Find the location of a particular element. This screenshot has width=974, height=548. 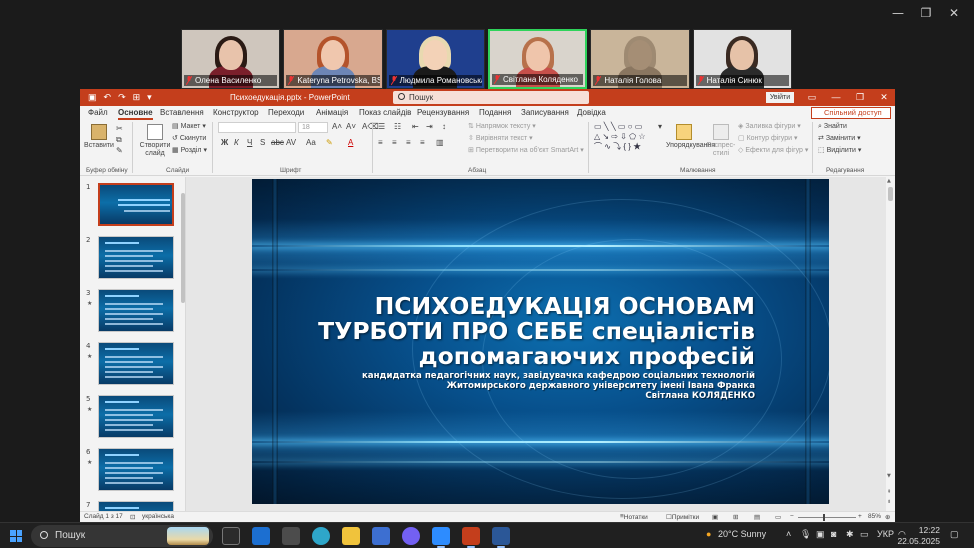

participant-tile: Олена Василенко is located at coordinates (231, 59).